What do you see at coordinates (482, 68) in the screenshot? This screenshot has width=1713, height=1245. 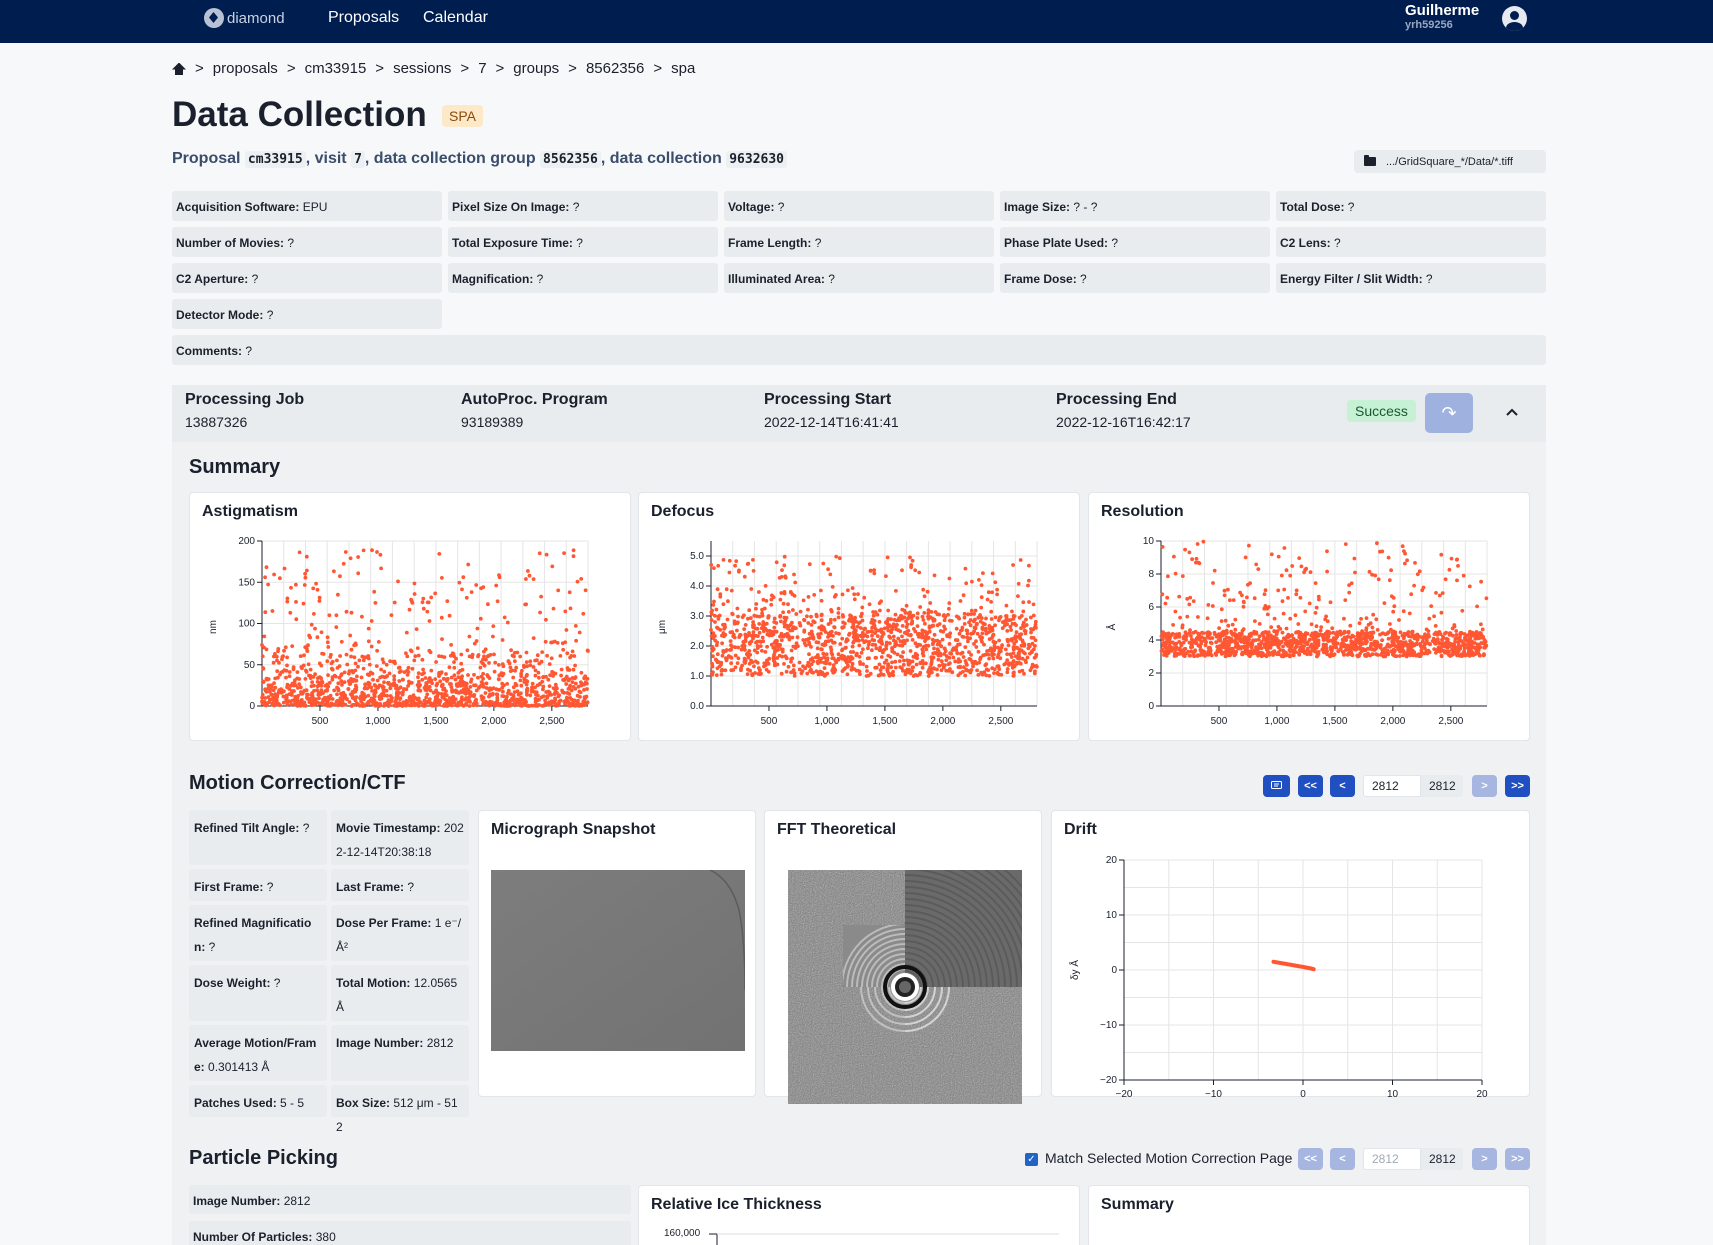 I see `breadcrumb-item: 7` at bounding box center [482, 68].